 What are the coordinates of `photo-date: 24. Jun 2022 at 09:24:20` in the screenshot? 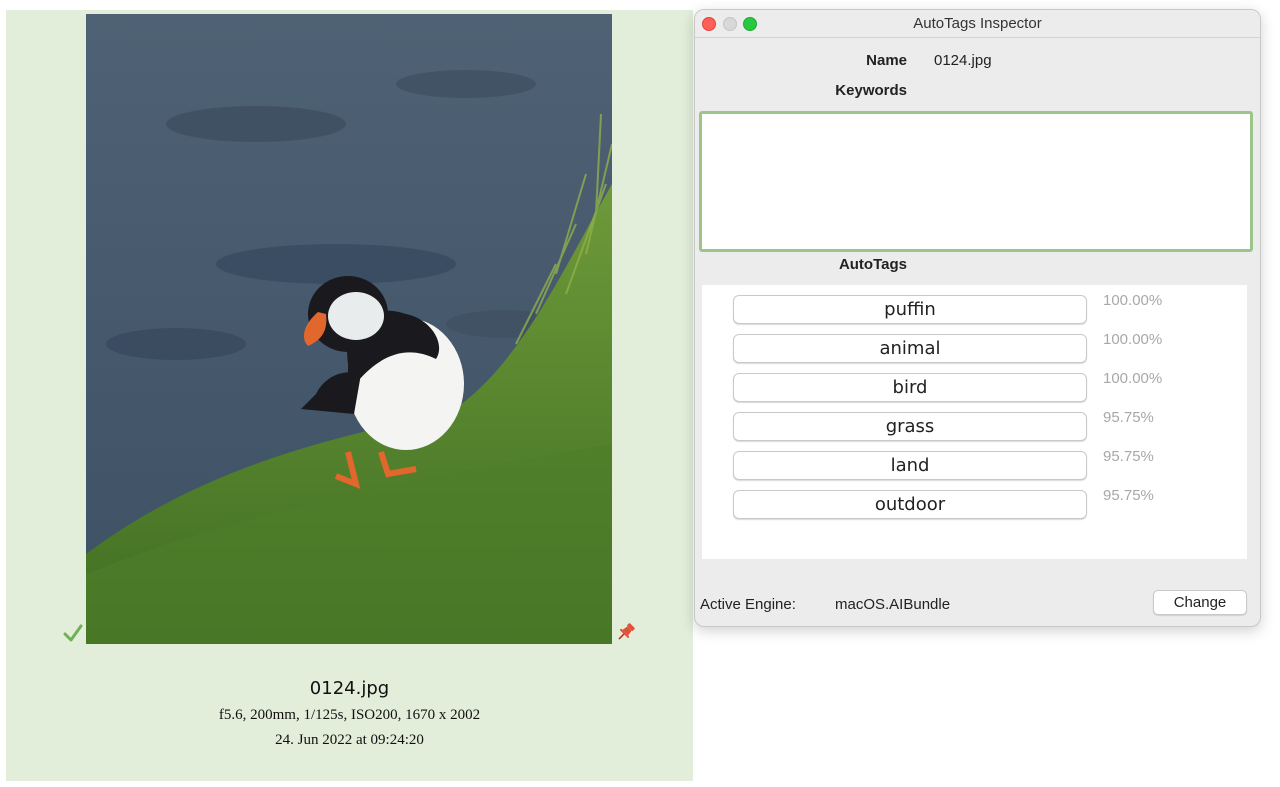 It's located at (349, 740).